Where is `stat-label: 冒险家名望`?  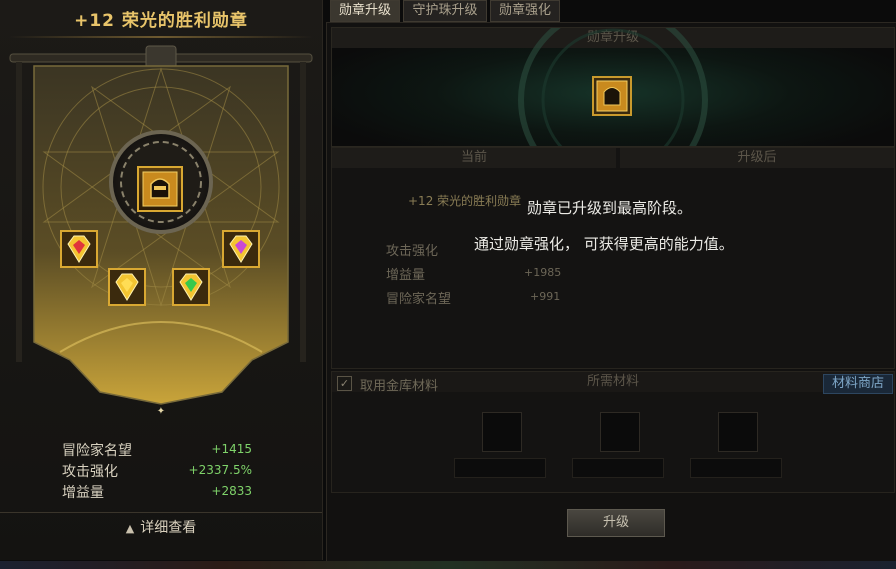 stat-label: 冒险家名望 is located at coordinates (97, 451).